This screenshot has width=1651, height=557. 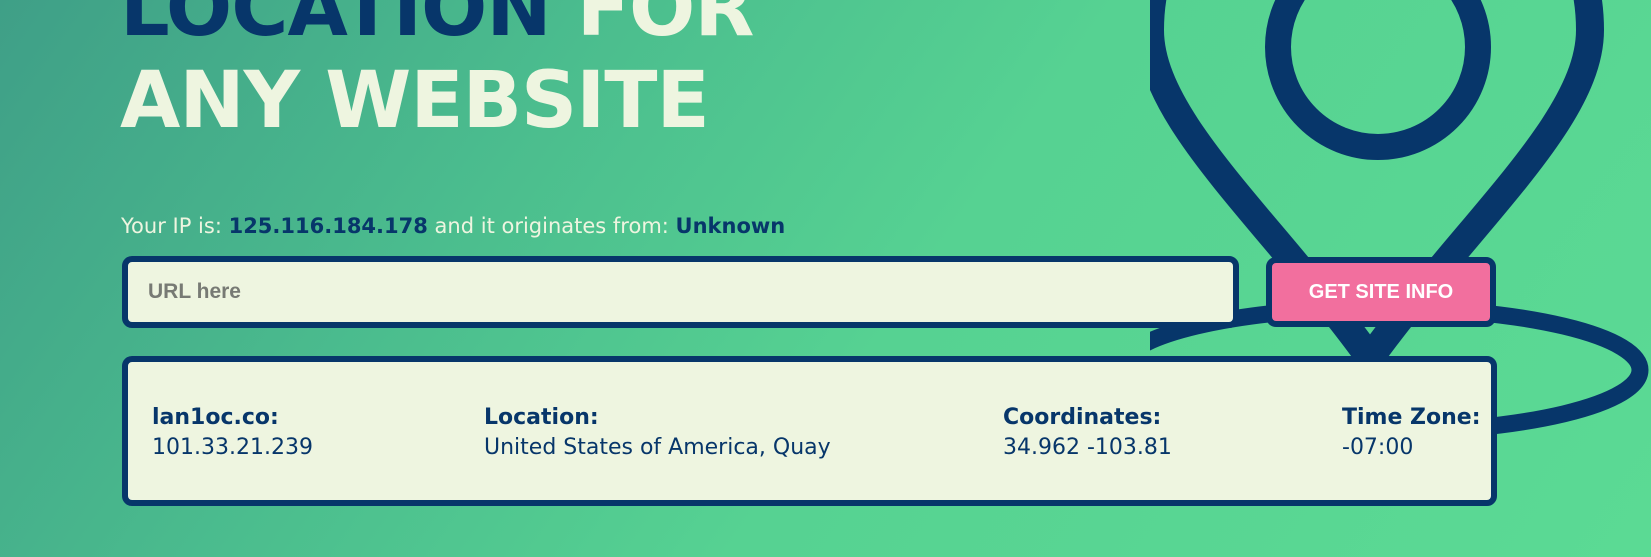 I want to click on coordinates-label: Coordinates:, so click(x=1082, y=417).